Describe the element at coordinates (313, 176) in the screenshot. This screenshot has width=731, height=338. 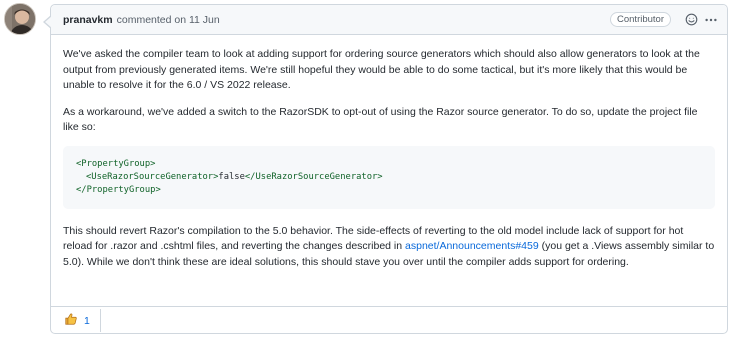
I see `code-tag: </UseRazorSourceGenerator>` at that location.